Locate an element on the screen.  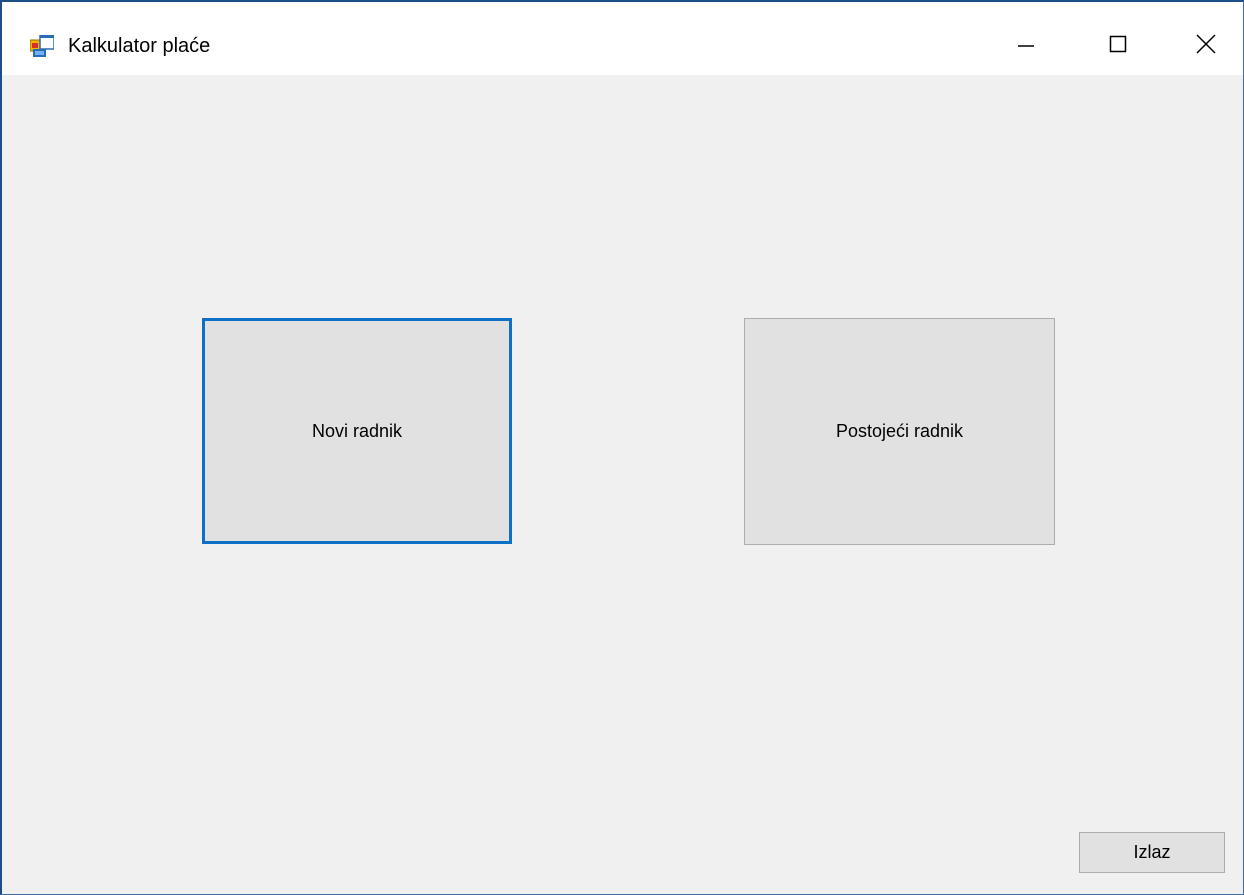
exit-button: Izlaz is located at coordinates (1152, 852).